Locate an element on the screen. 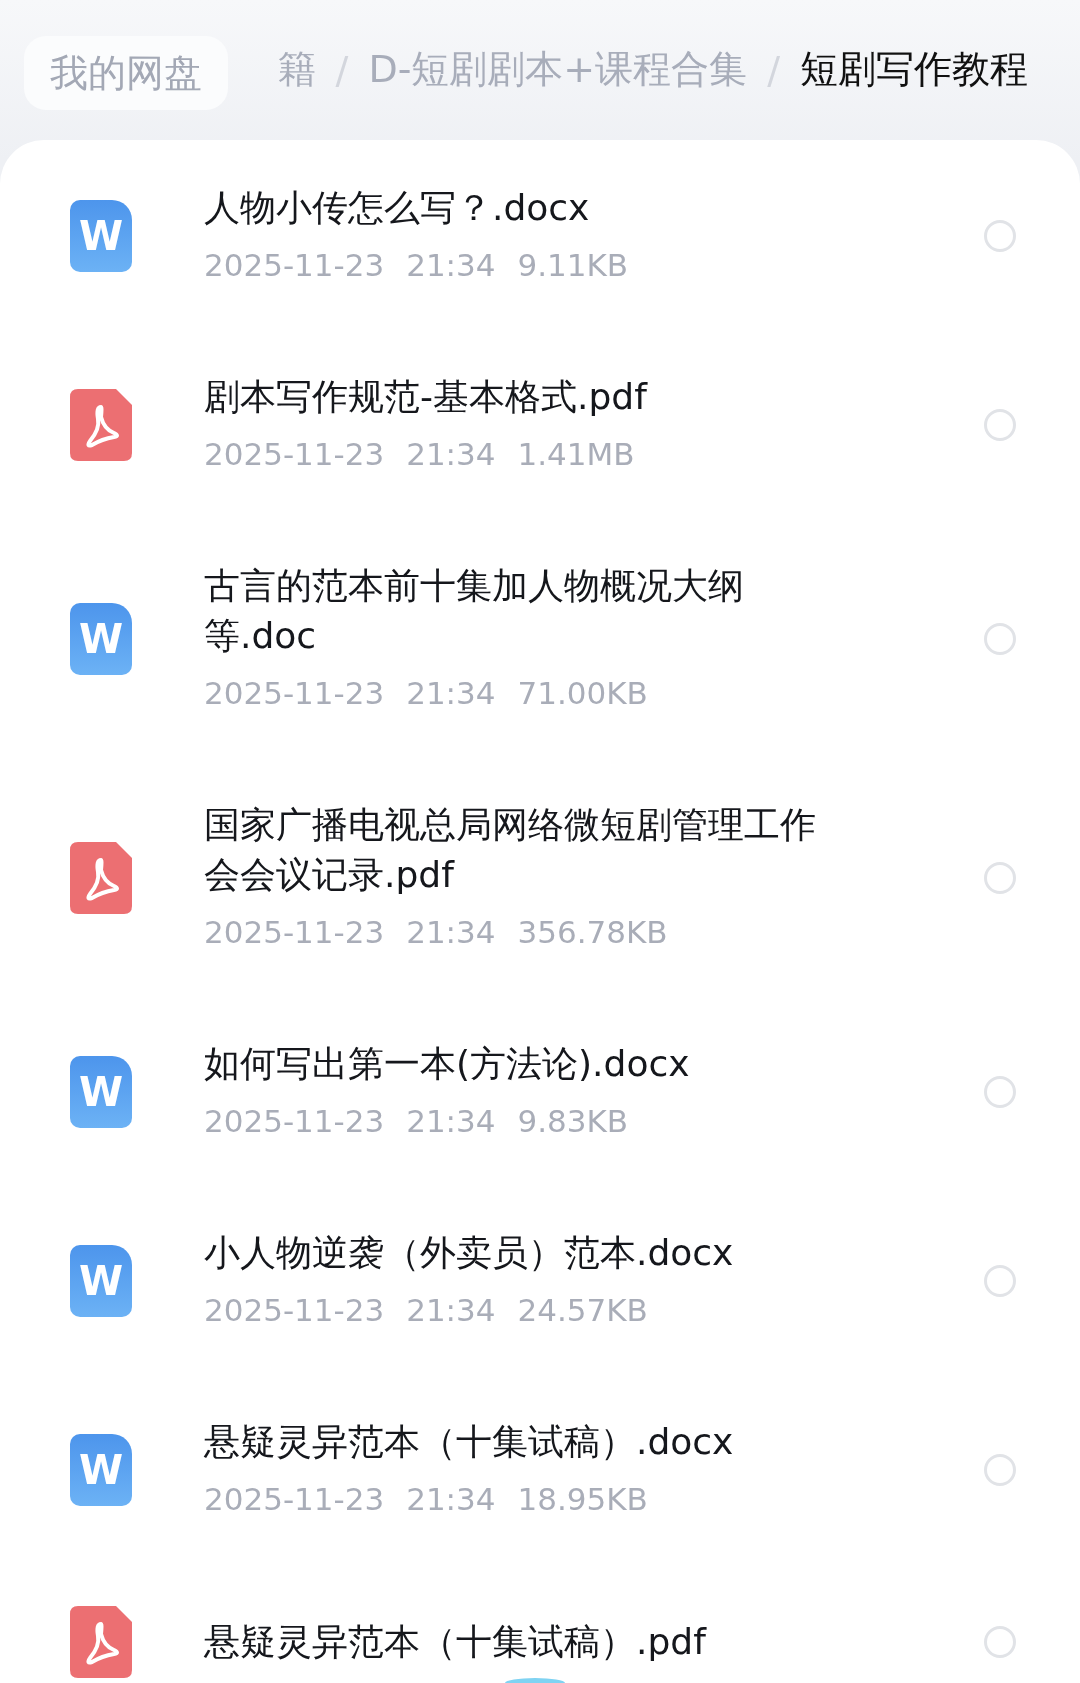 This screenshot has width=1080, height=1683. file-name: 国家广播电视总局网络微短剧管理工作会会议记录.pdf is located at coordinates (510, 850).